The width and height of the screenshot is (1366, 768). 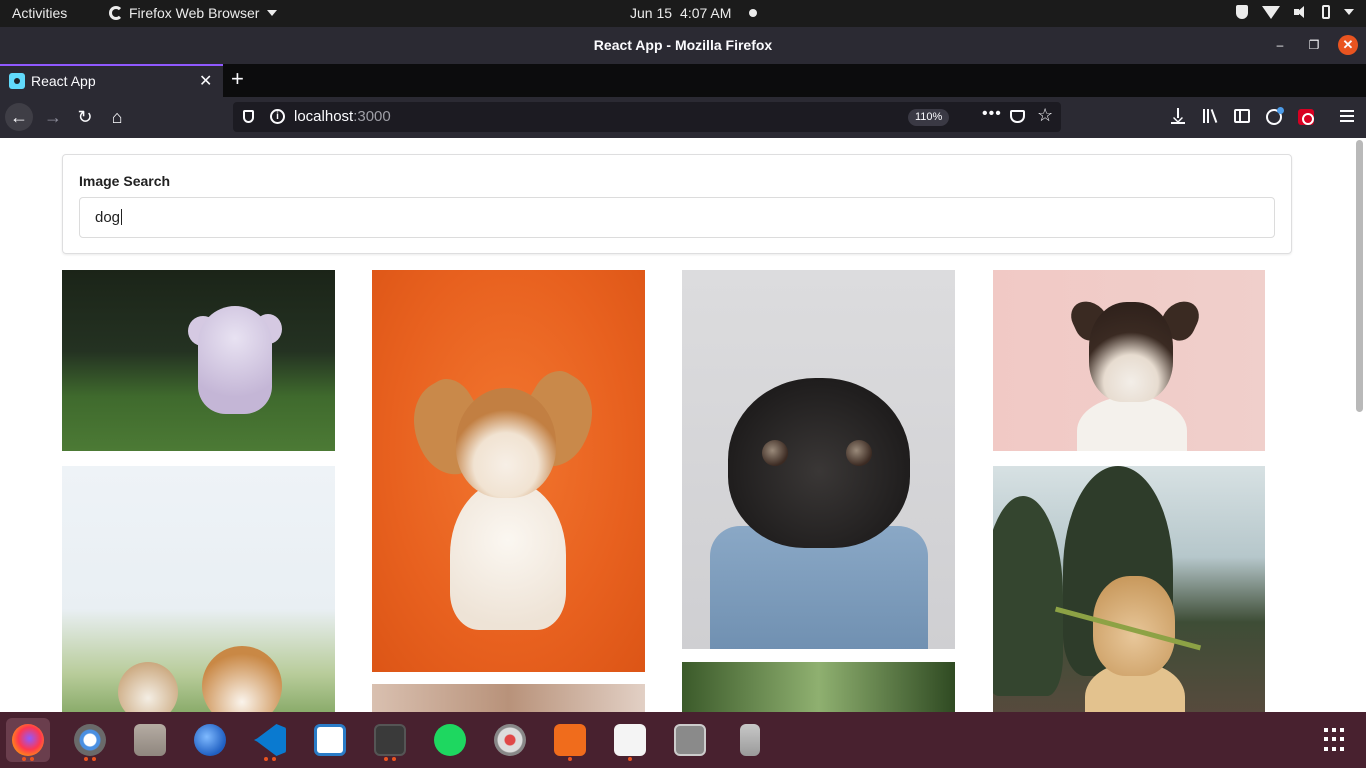 I want to click on dock-text-editor, so click(x=630, y=740).